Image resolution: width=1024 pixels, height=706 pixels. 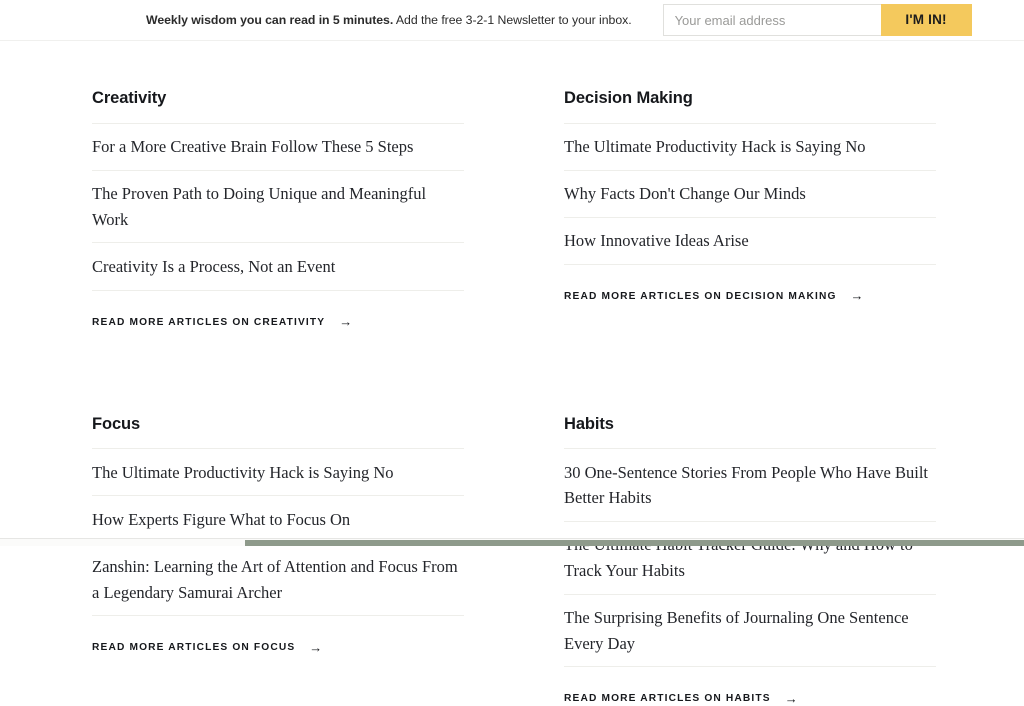 What do you see at coordinates (116, 423) in the screenshot?
I see `category-title: Focus` at bounding box center [116, 423].